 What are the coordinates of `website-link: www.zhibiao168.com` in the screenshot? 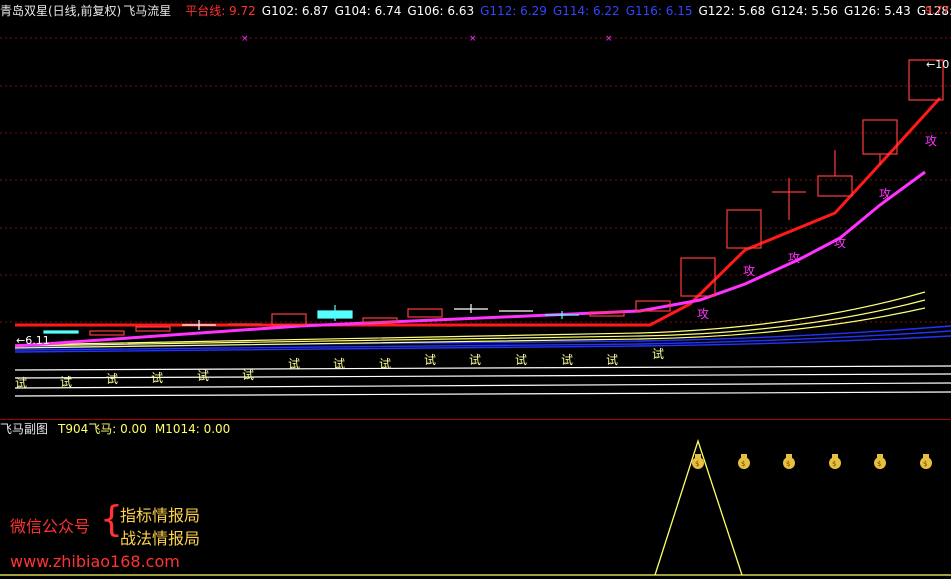 It's located at (95, 561).